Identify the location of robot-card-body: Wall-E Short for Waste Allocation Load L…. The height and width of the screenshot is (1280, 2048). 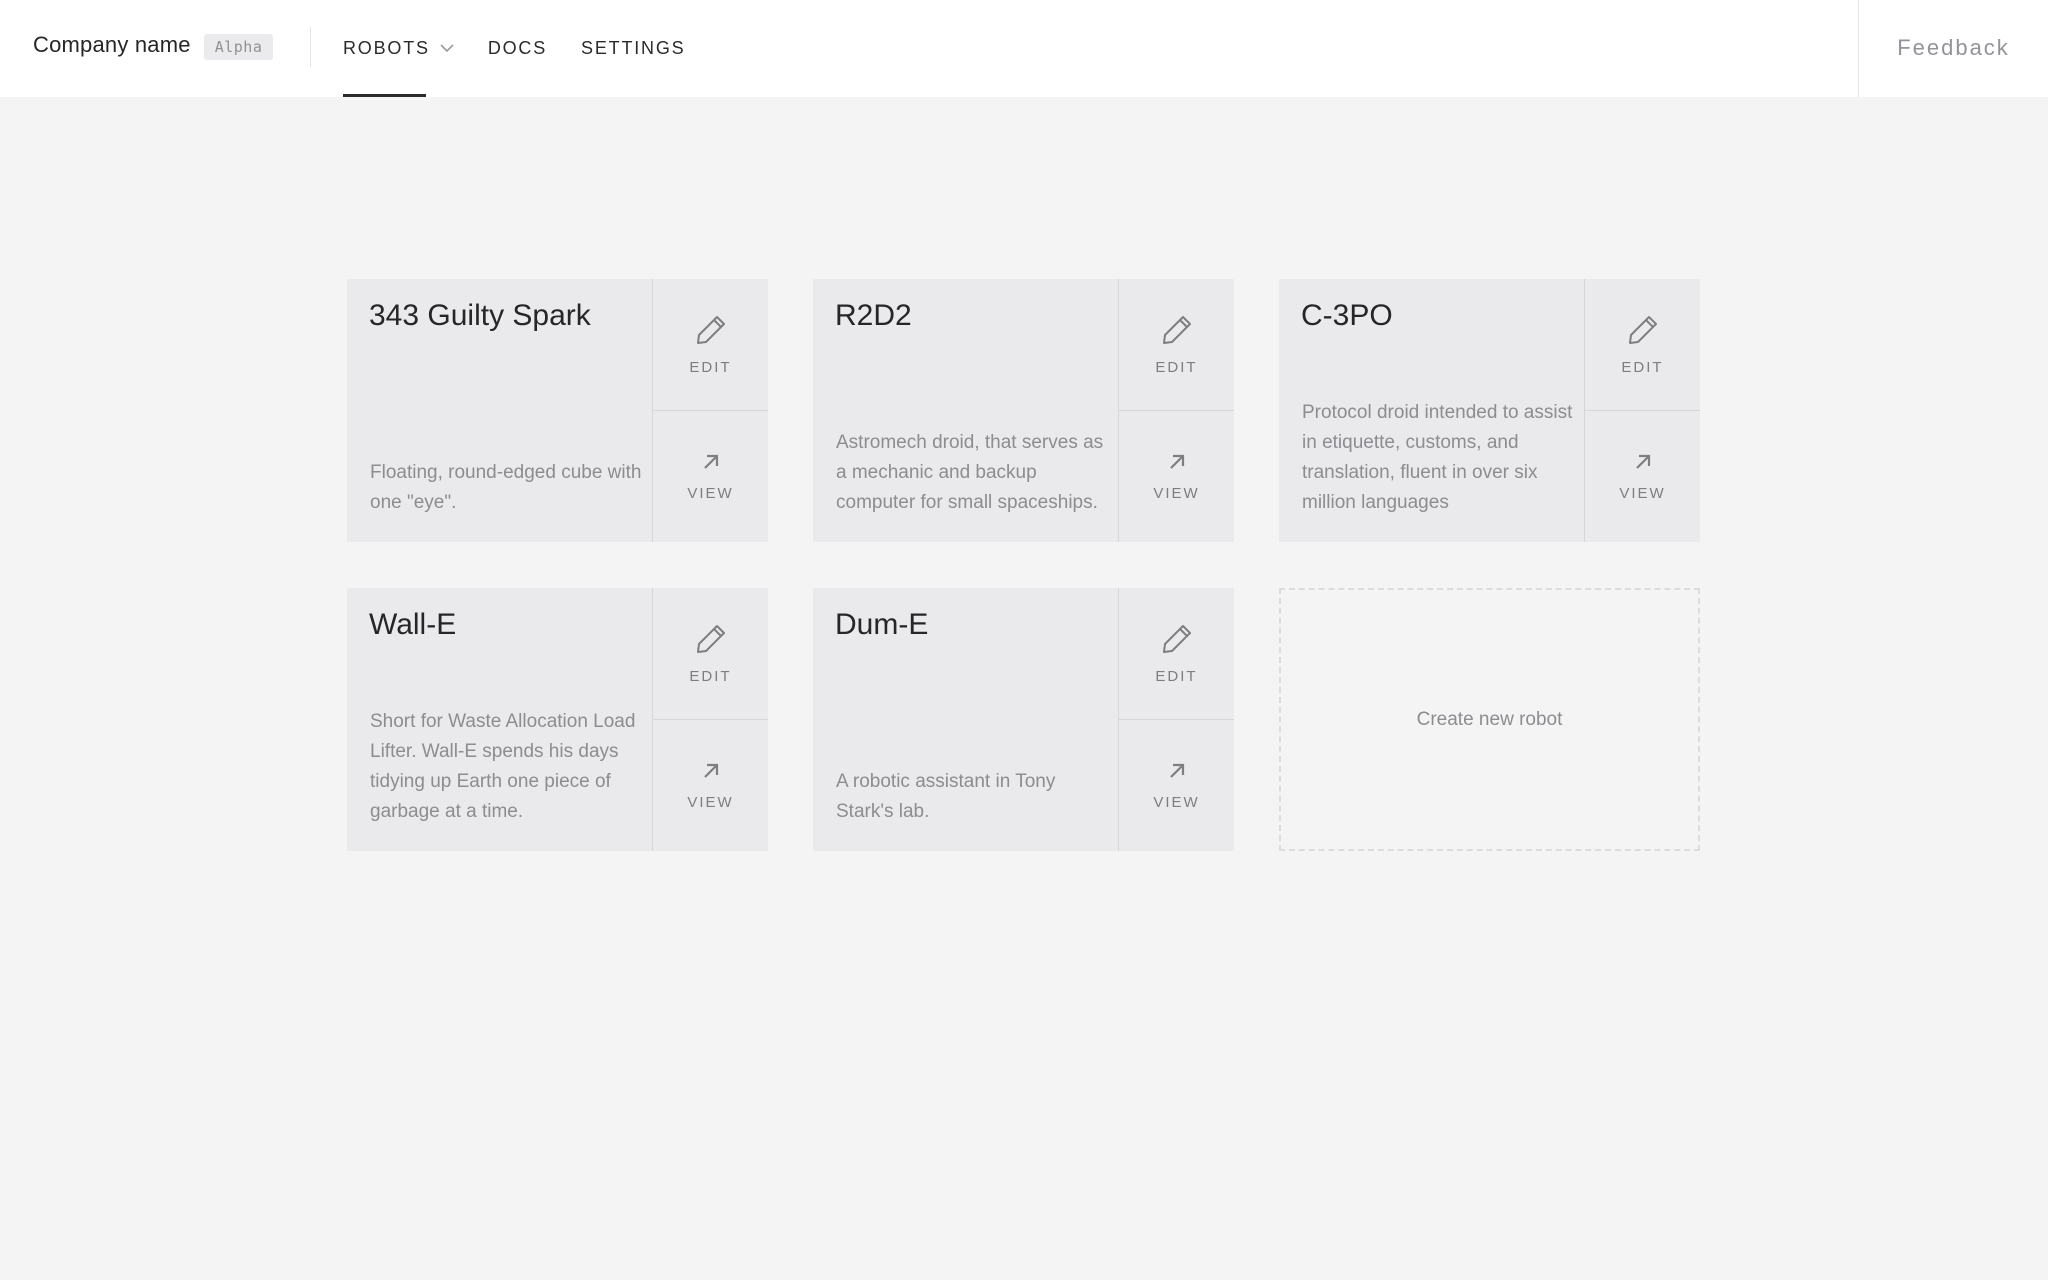
(500, 719).